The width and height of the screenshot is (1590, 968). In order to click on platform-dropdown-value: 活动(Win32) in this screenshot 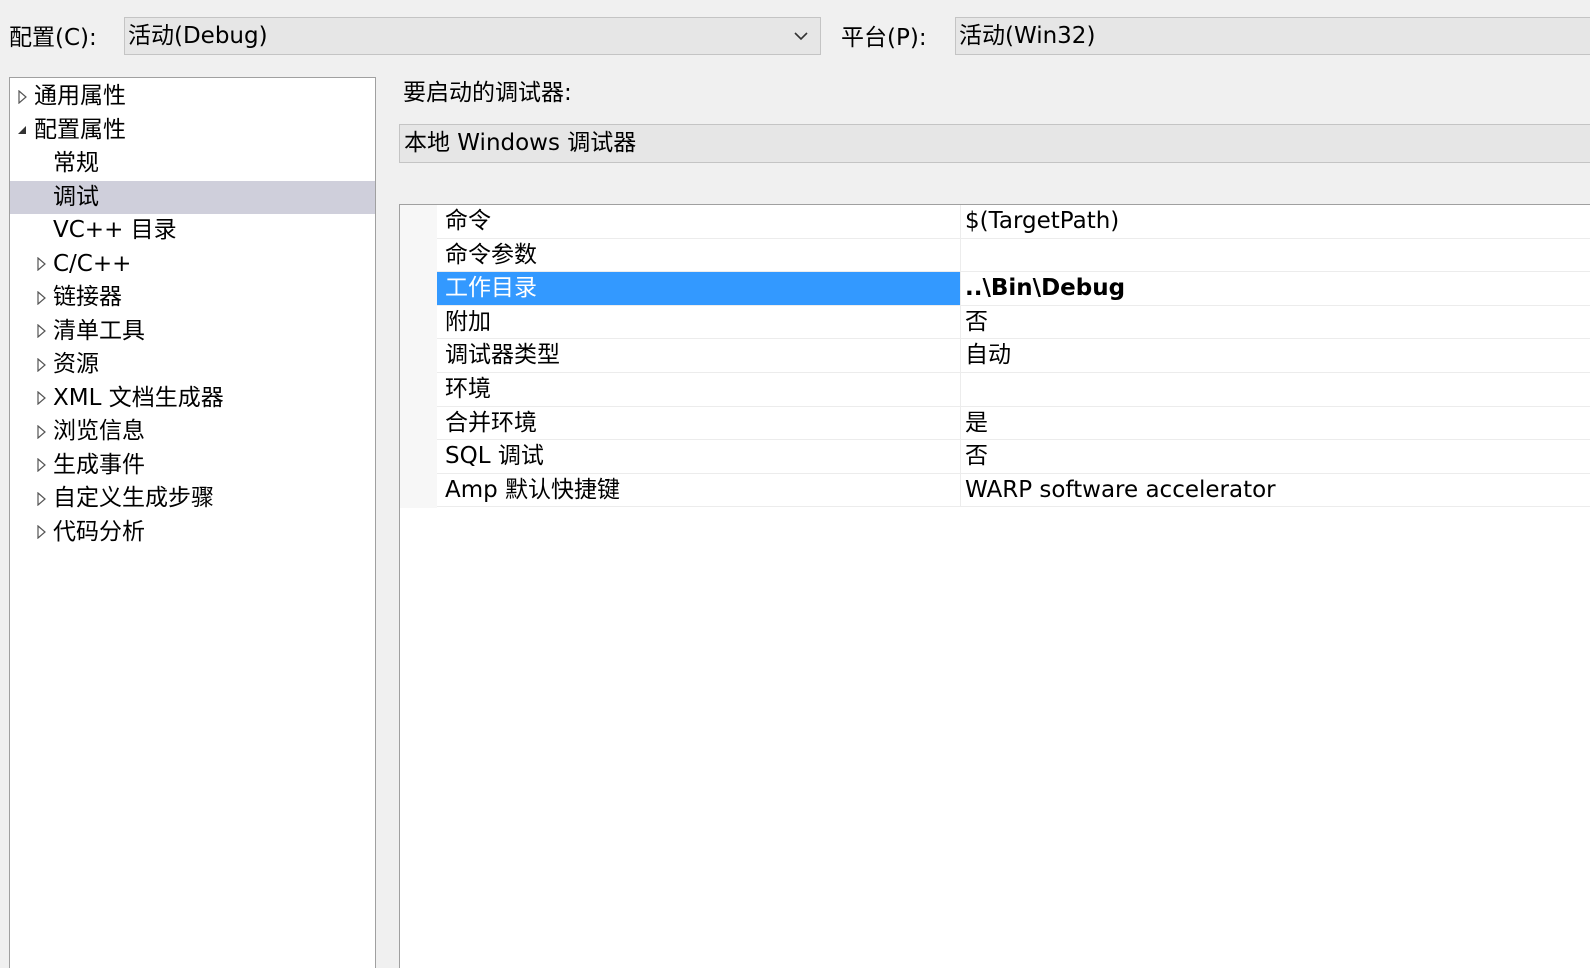, I will do `click(1027, 36)`.